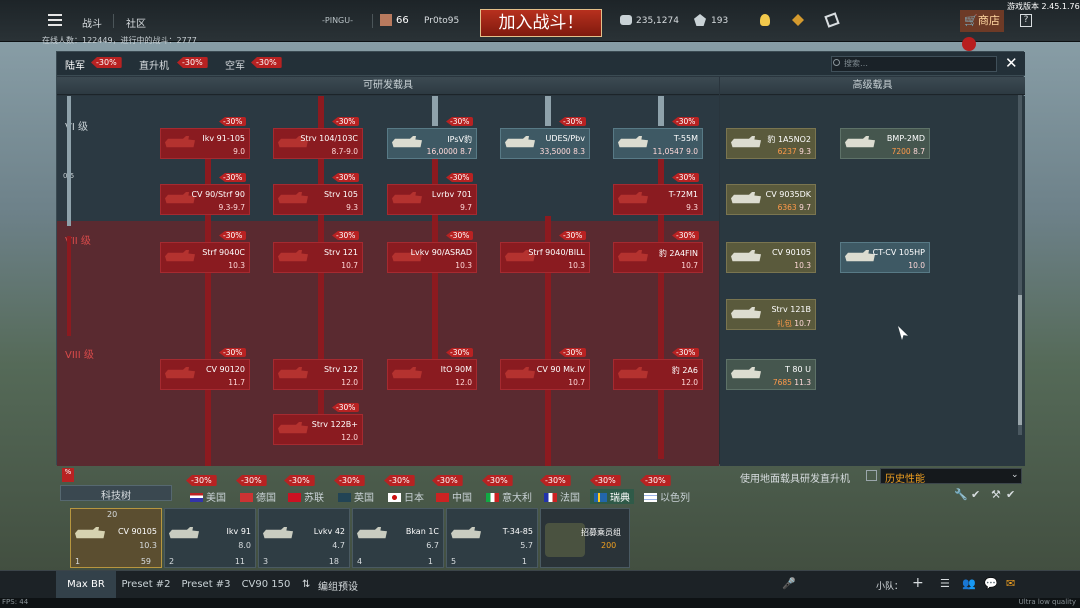 This screenshot has width=1080, height=608. I want to click on vehicle-card: Strv 122 12.0, so click(318, 374).